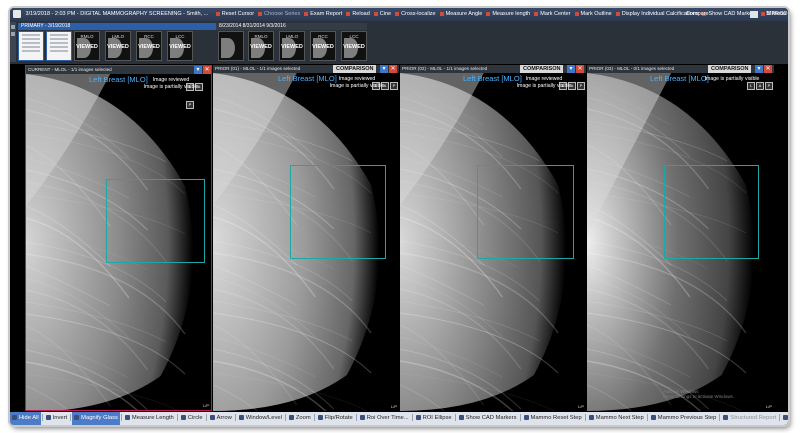  Describe the element at coordinates (221, 418) in the screenshot. I see `toolbar-arrow-button: Arrow` at that location.